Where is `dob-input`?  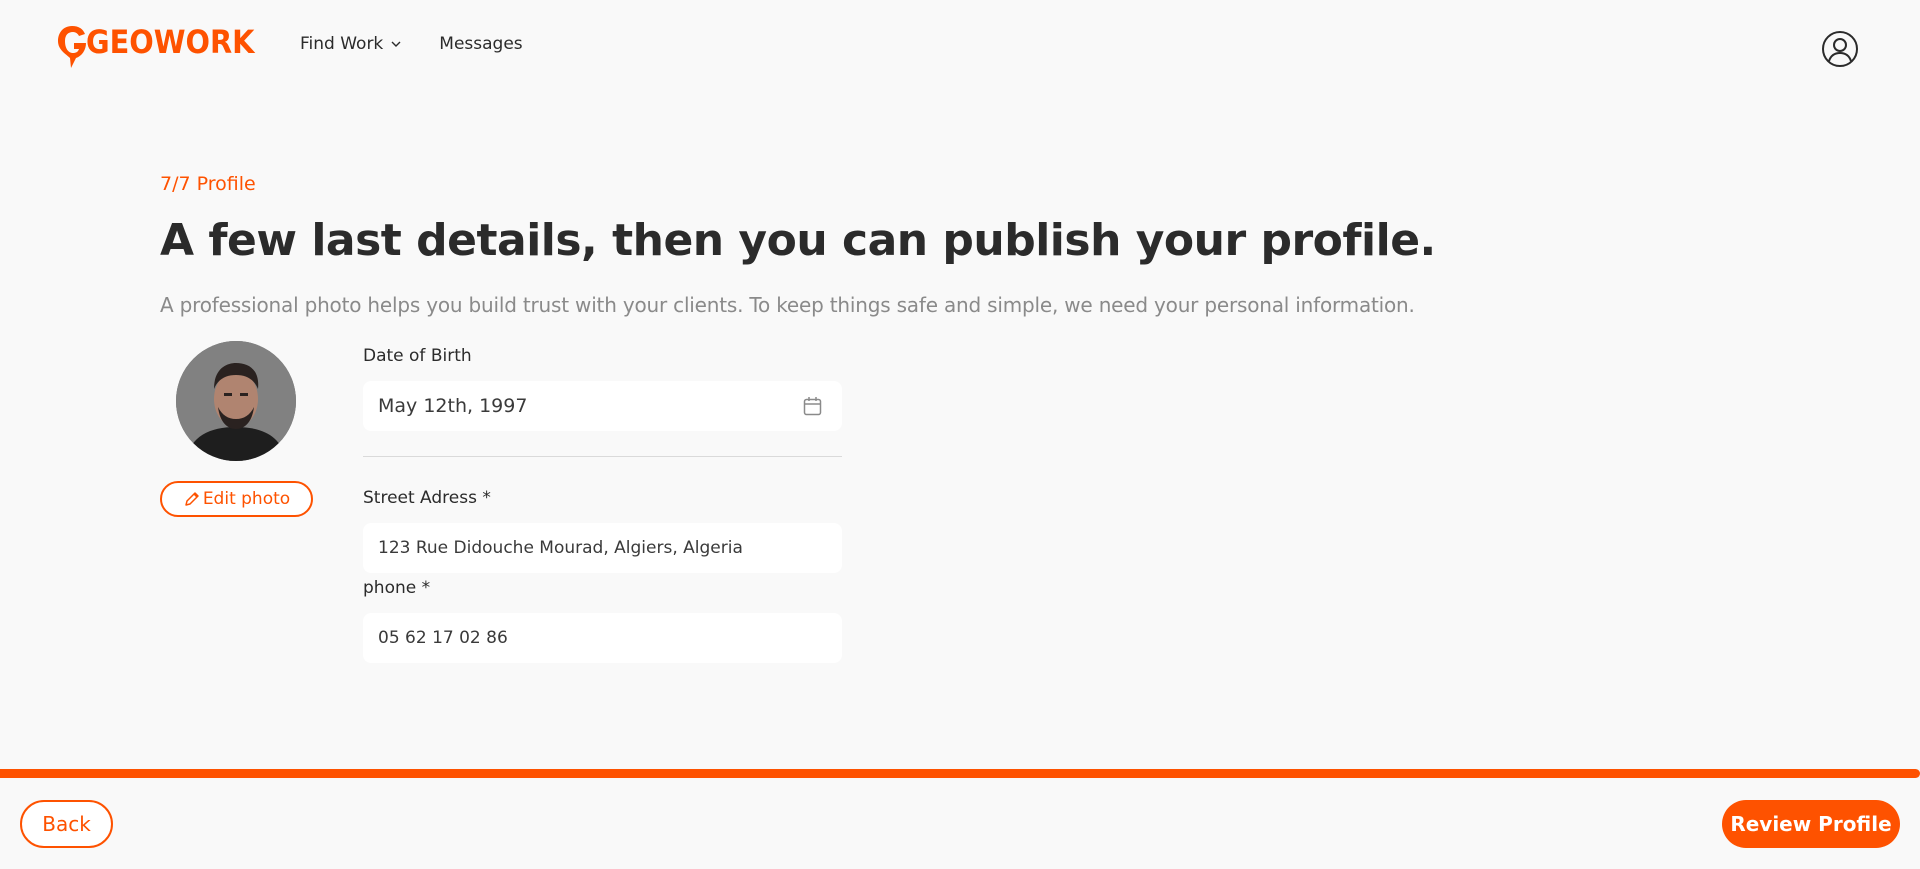
dob-input is located at coordinates (602, 406).